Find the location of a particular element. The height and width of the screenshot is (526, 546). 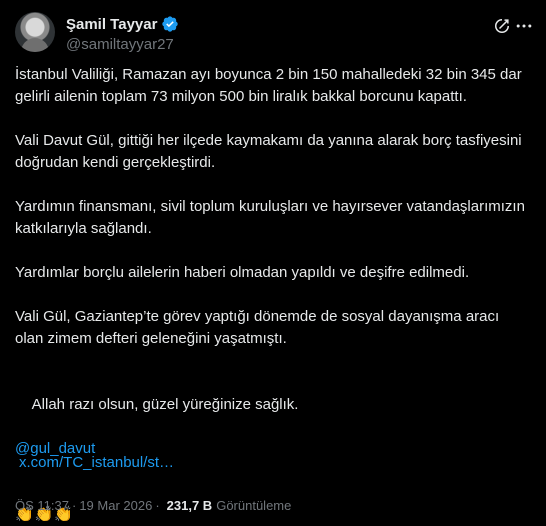

tweet-date: 19 Mar 2026 is located at coordinates (115, 505).